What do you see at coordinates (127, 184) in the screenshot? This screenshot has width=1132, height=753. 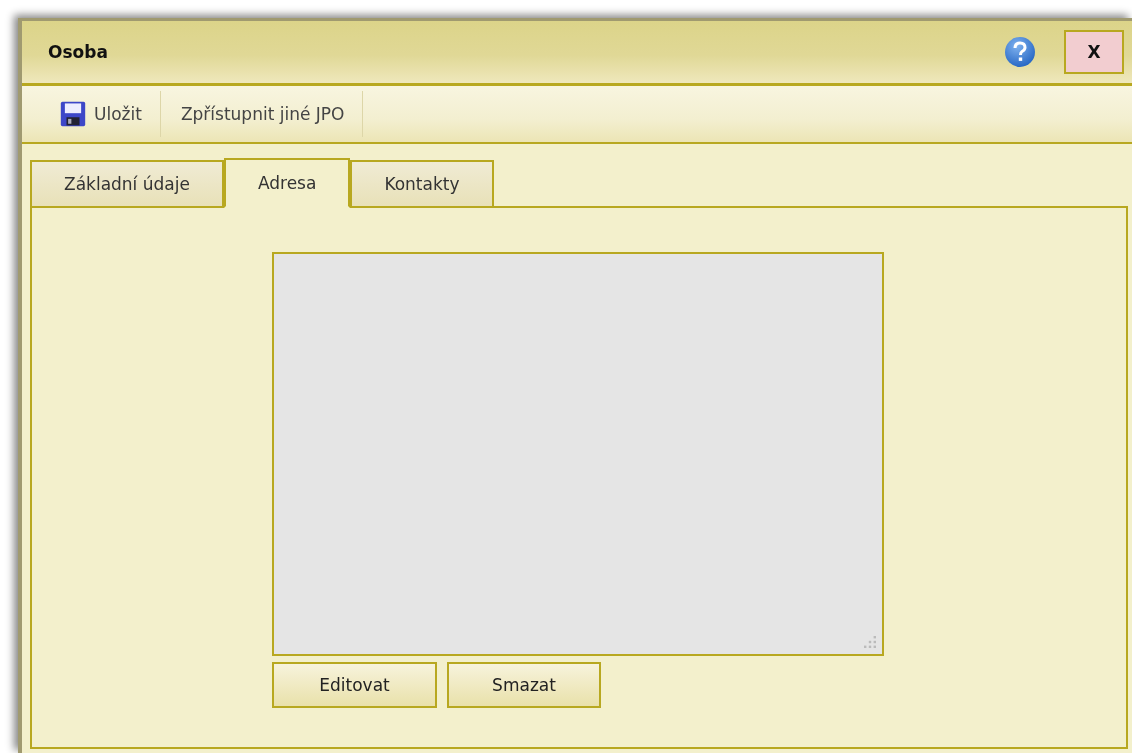 I see `tab: Základní údaje` at bounding box center [127, 184].